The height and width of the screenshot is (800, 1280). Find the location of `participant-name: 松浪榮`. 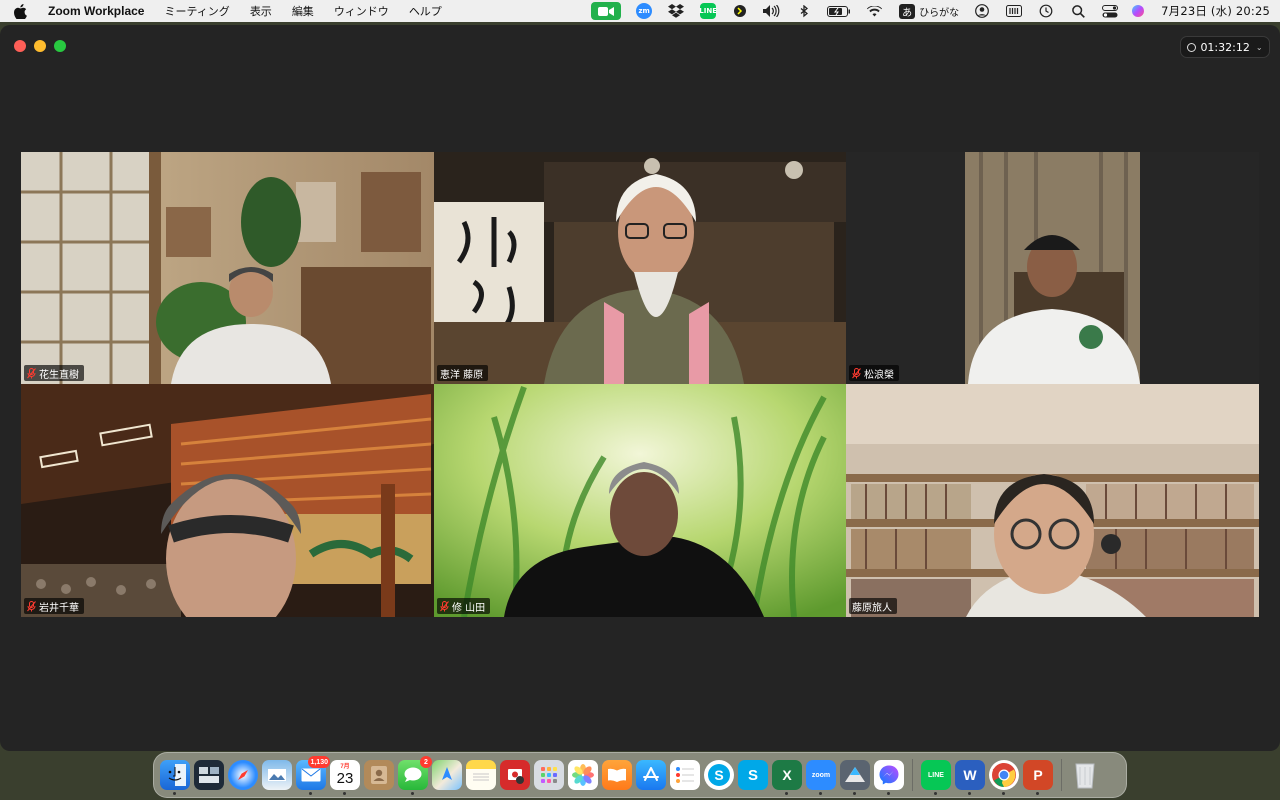

participant-name: 松浪榮 is located at coordinates (879, 375).